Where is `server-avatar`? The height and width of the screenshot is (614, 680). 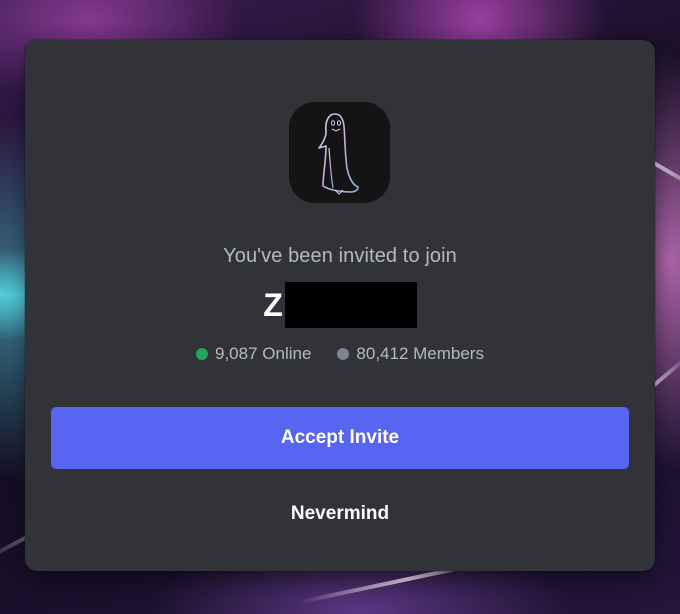
server-avatar is located at coordinates (339, 152).